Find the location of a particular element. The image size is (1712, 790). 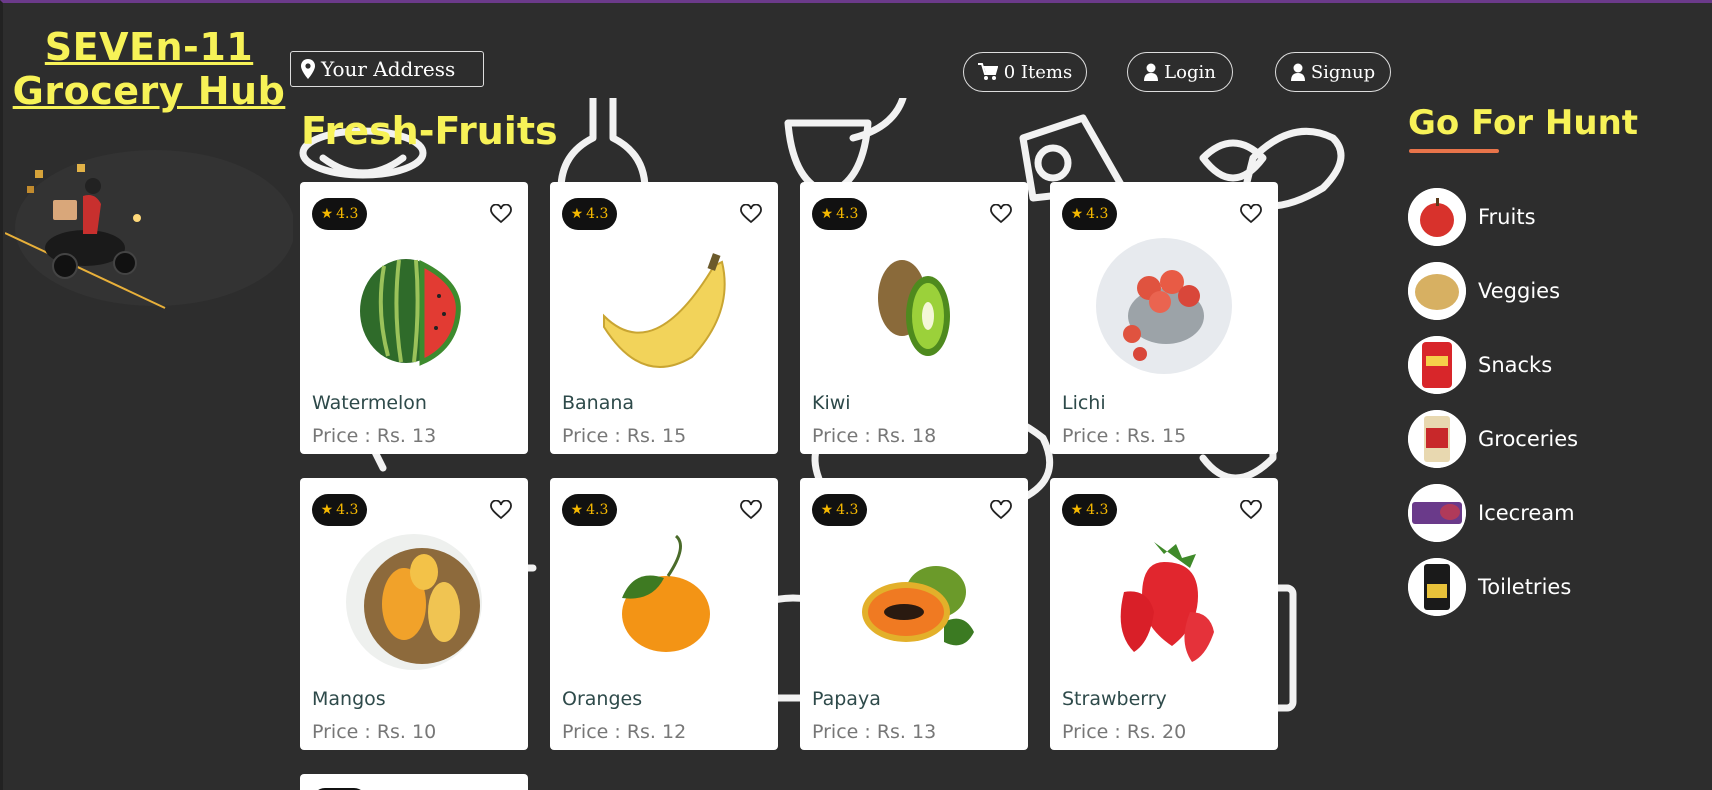

product-name: Strawberry is located at coordinates (1114, 699).